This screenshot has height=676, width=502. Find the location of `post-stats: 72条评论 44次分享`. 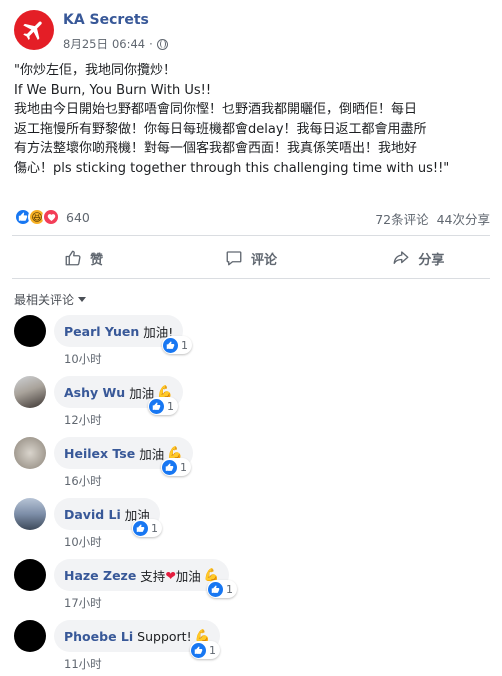

post-stats: 72条评论 44次分享 is located at coordinates (432, 218).